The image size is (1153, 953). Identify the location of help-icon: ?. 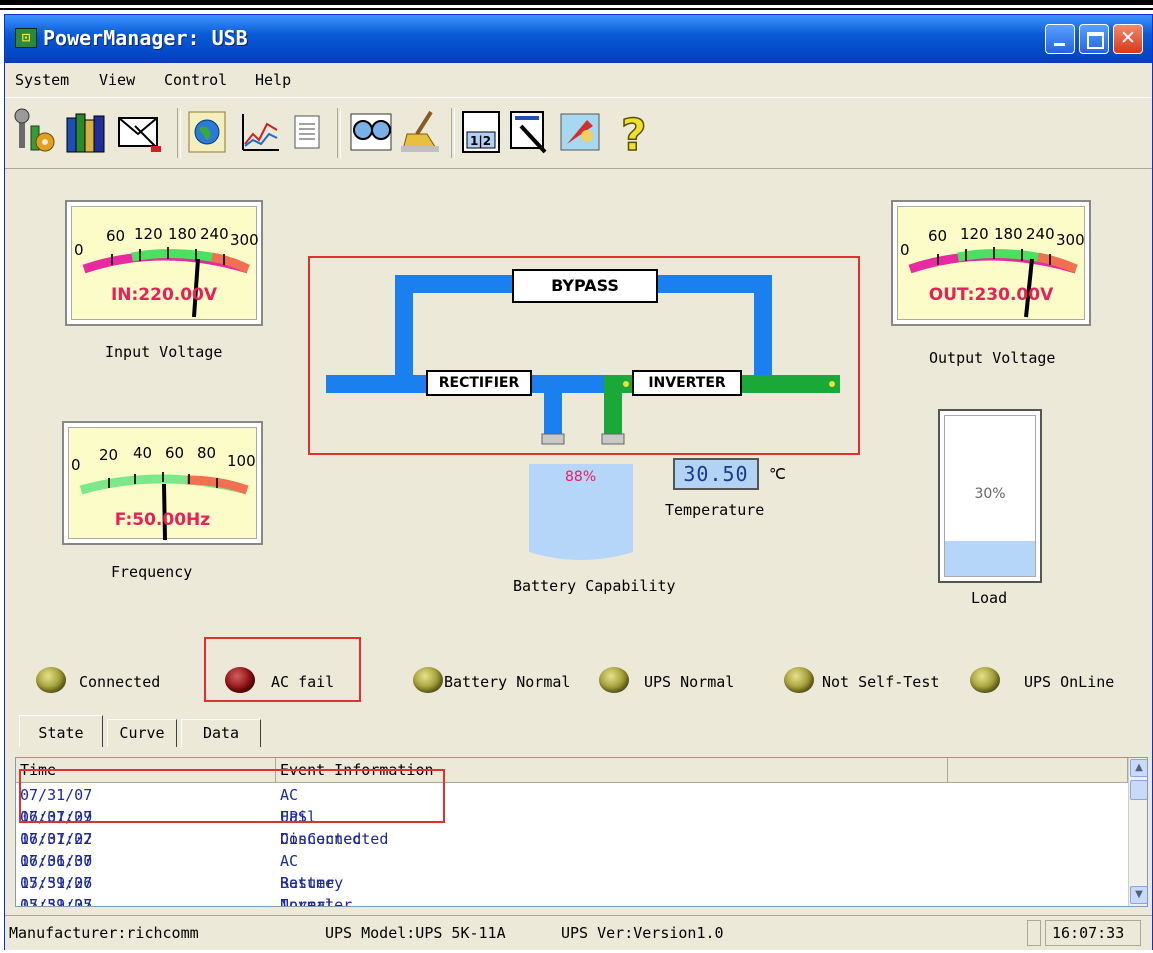
(635, 134).